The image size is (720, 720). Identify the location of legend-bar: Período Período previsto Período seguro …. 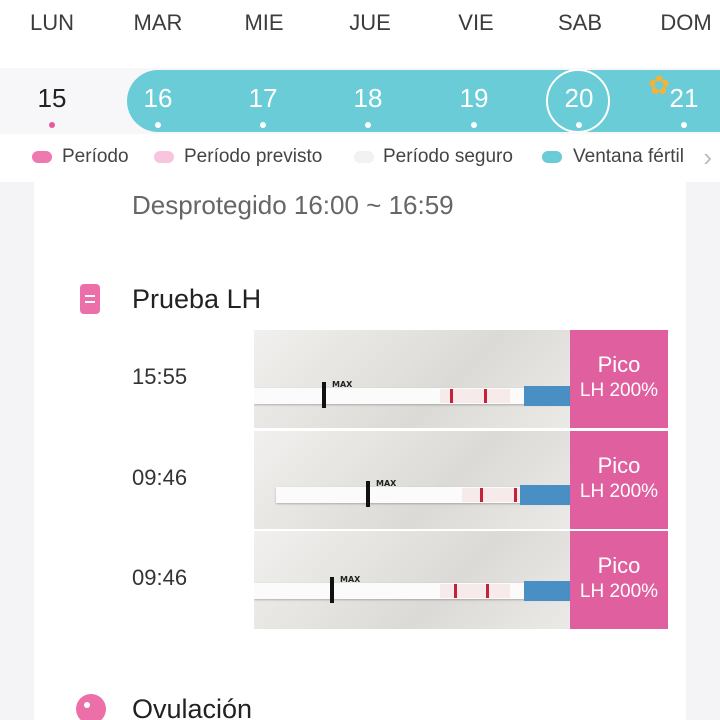
(360, 158).